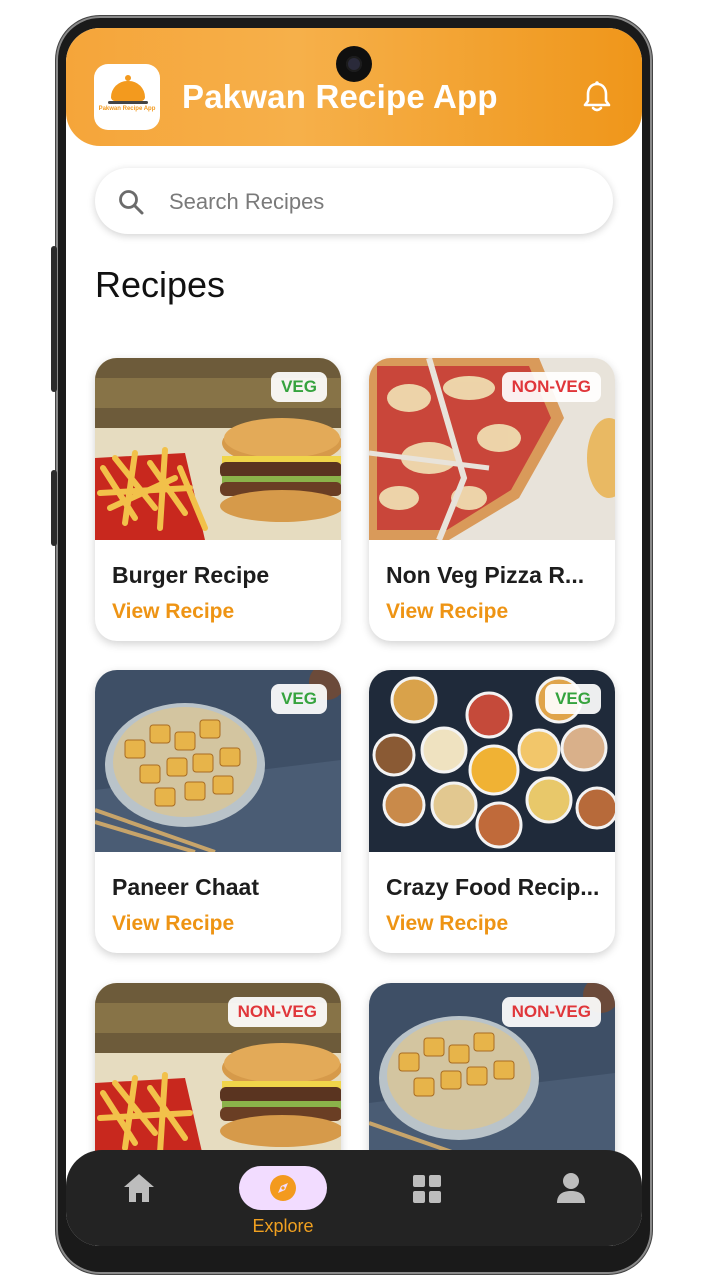 Image resolution: width=720 pixels, height=1280 pixels. Describe the element at coordinates (54, 508) in the screenshot. I see `power-button` at that location.